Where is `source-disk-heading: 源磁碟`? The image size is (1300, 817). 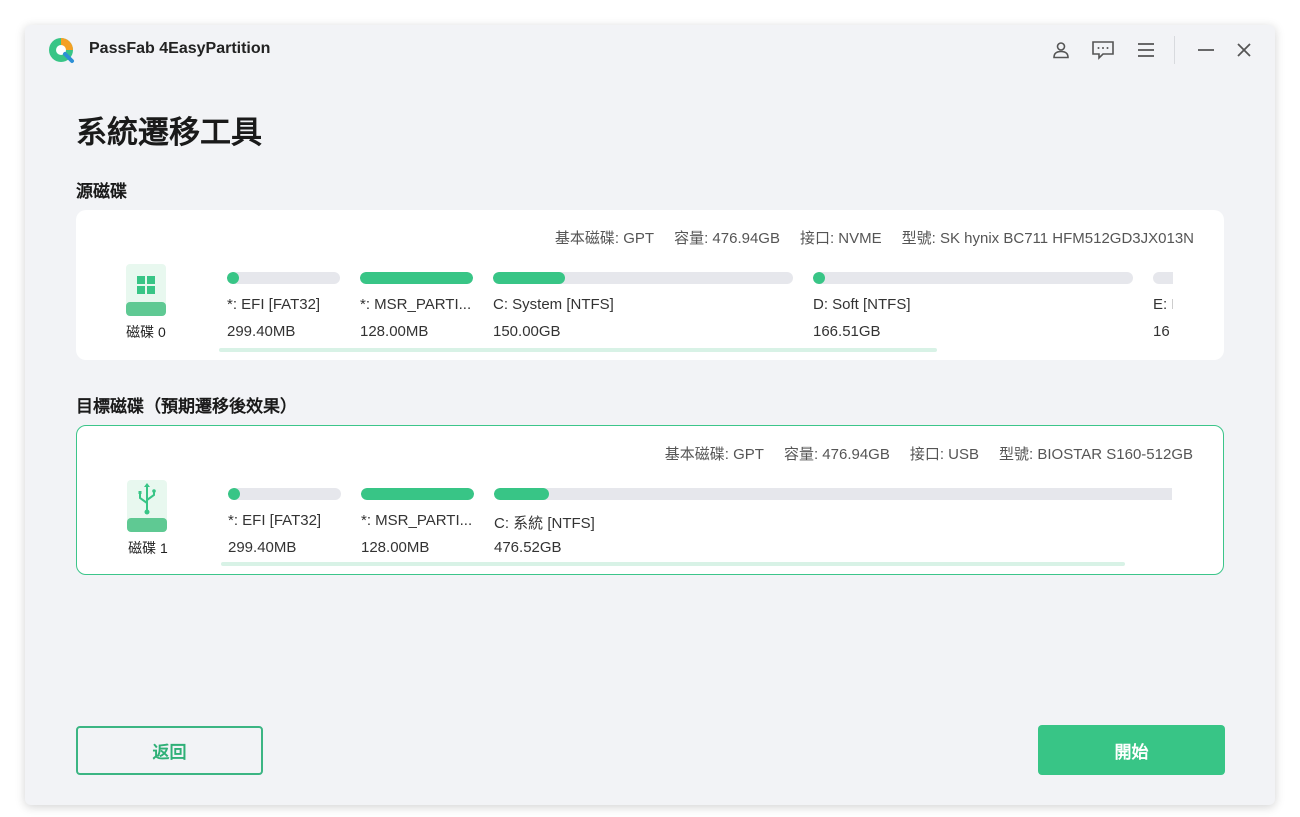
source-disk-heading: 源磁碟 is located at coordinates (101, 191).